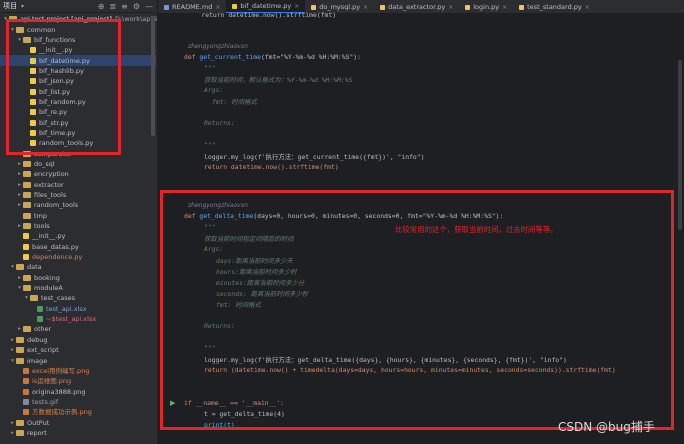 The image size is (684, 444). Describe the element at coordinates (50, 195) in the screenshot. I see `tree-item-label: files_tools` at that location.